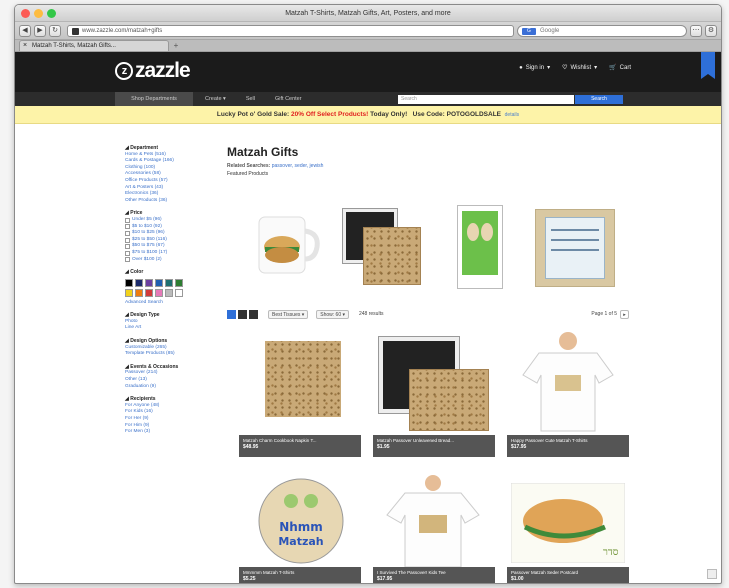 The width and height of the screenshot is (729, 588). Describe the element at coordinates (124, 71) in the screenshot. I see `logo-mark: z` at that location.